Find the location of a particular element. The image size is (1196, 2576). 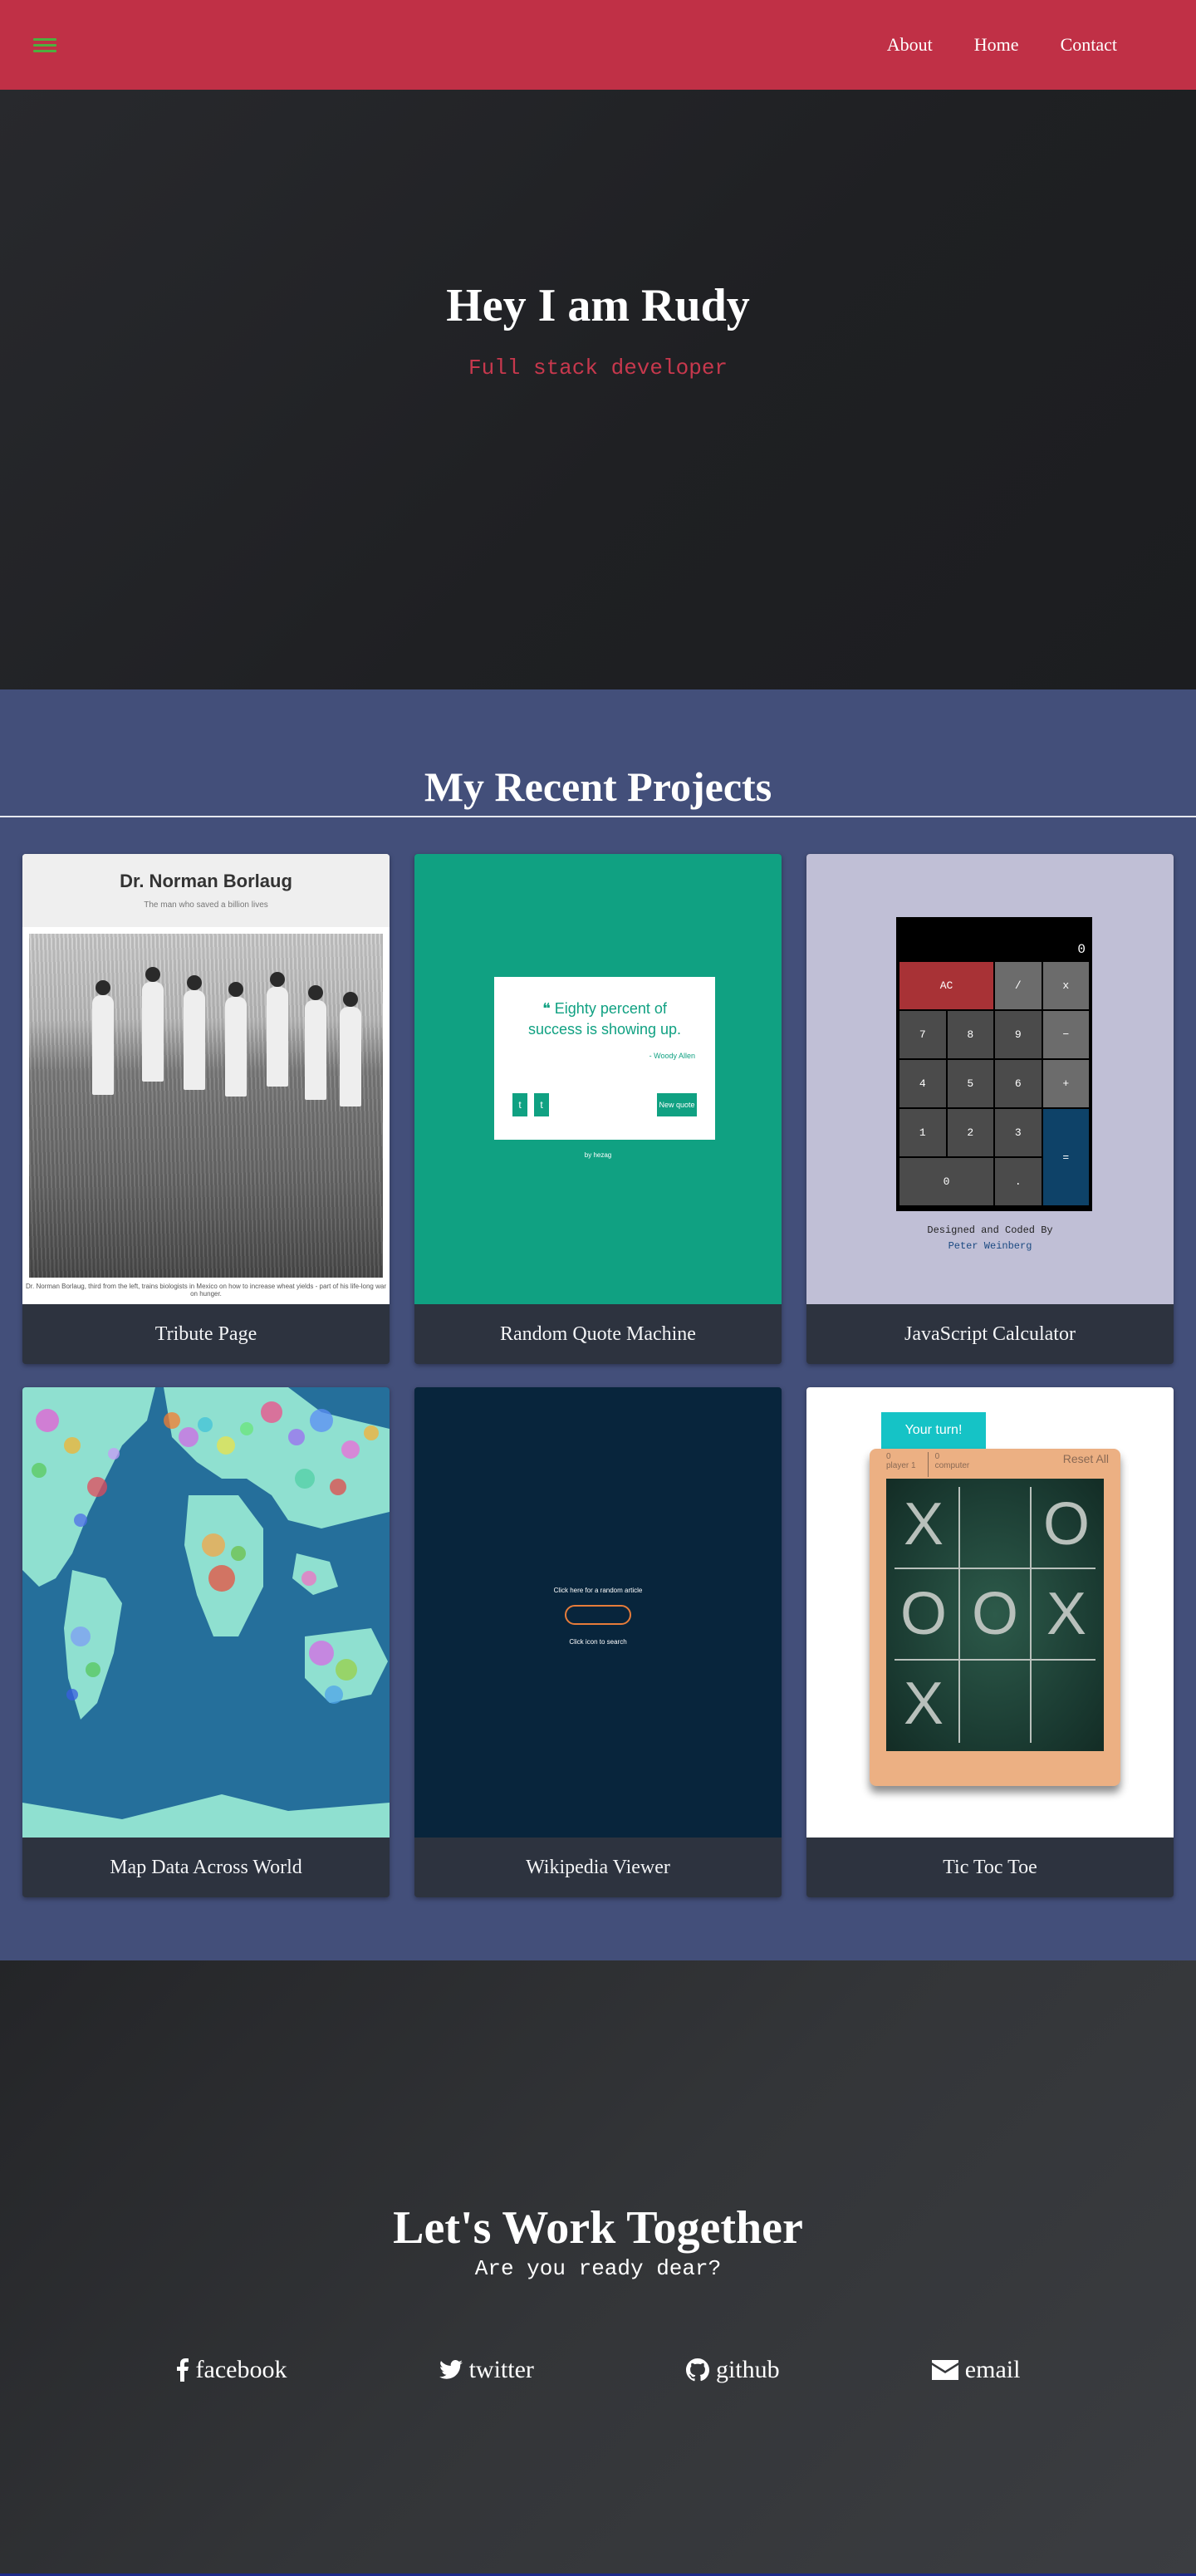

wiki-thumb-search-text: Click icon to search is located at coordinates (598, 1642).